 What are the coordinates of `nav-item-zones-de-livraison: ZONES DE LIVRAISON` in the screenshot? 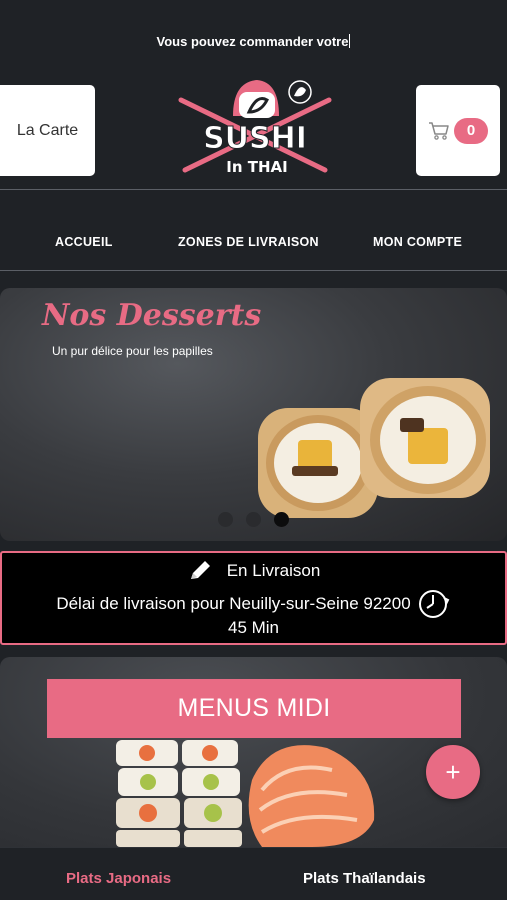 It's located at (248, 242).